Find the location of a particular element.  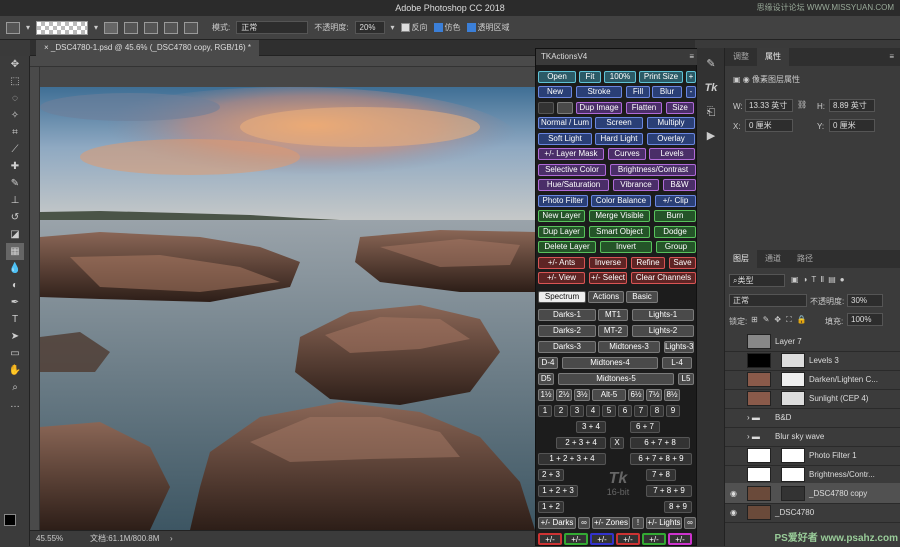

crop-tool-icon: ⌗ is located at coordinates (15, 132).